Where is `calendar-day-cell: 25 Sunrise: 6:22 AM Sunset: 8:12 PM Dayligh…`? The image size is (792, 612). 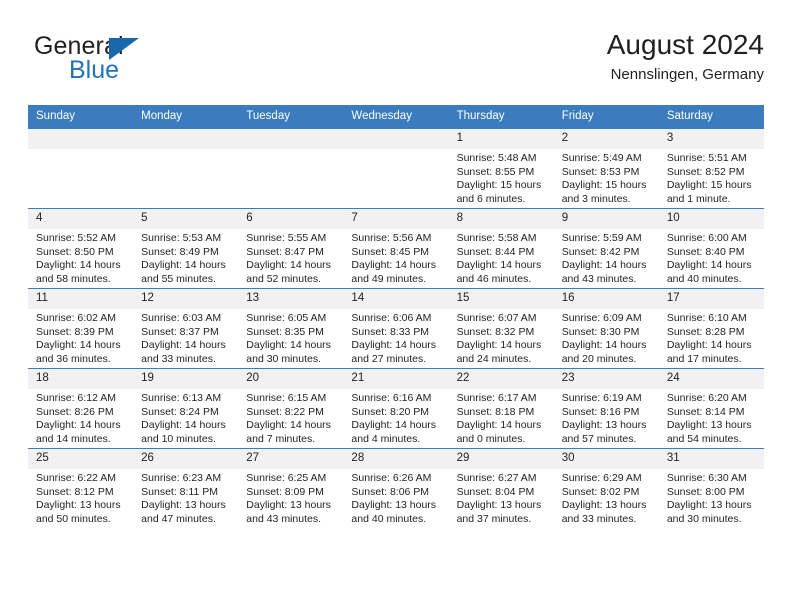
calendar-day-cell: 25 Sunrise: 6:22 AM Sunset: 8:12 PM Dayligh… is located at coordinates (81, 488).